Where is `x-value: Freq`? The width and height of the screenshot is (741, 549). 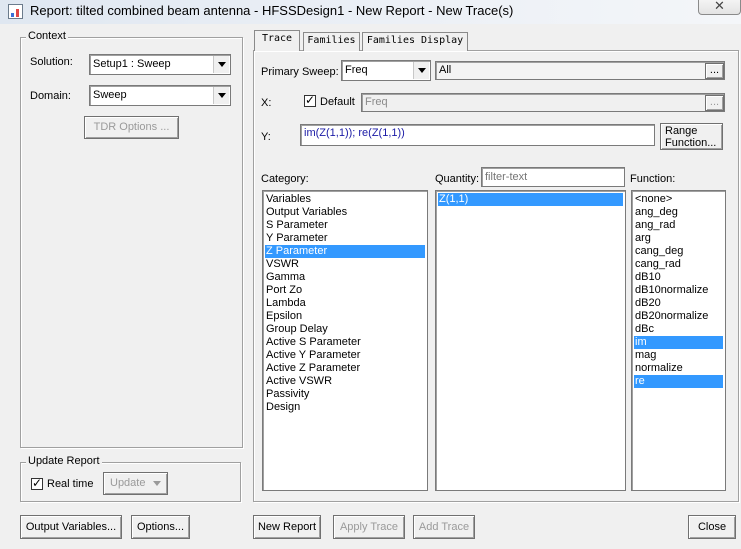
x-value: Freq is located at coordinates (376, 102).